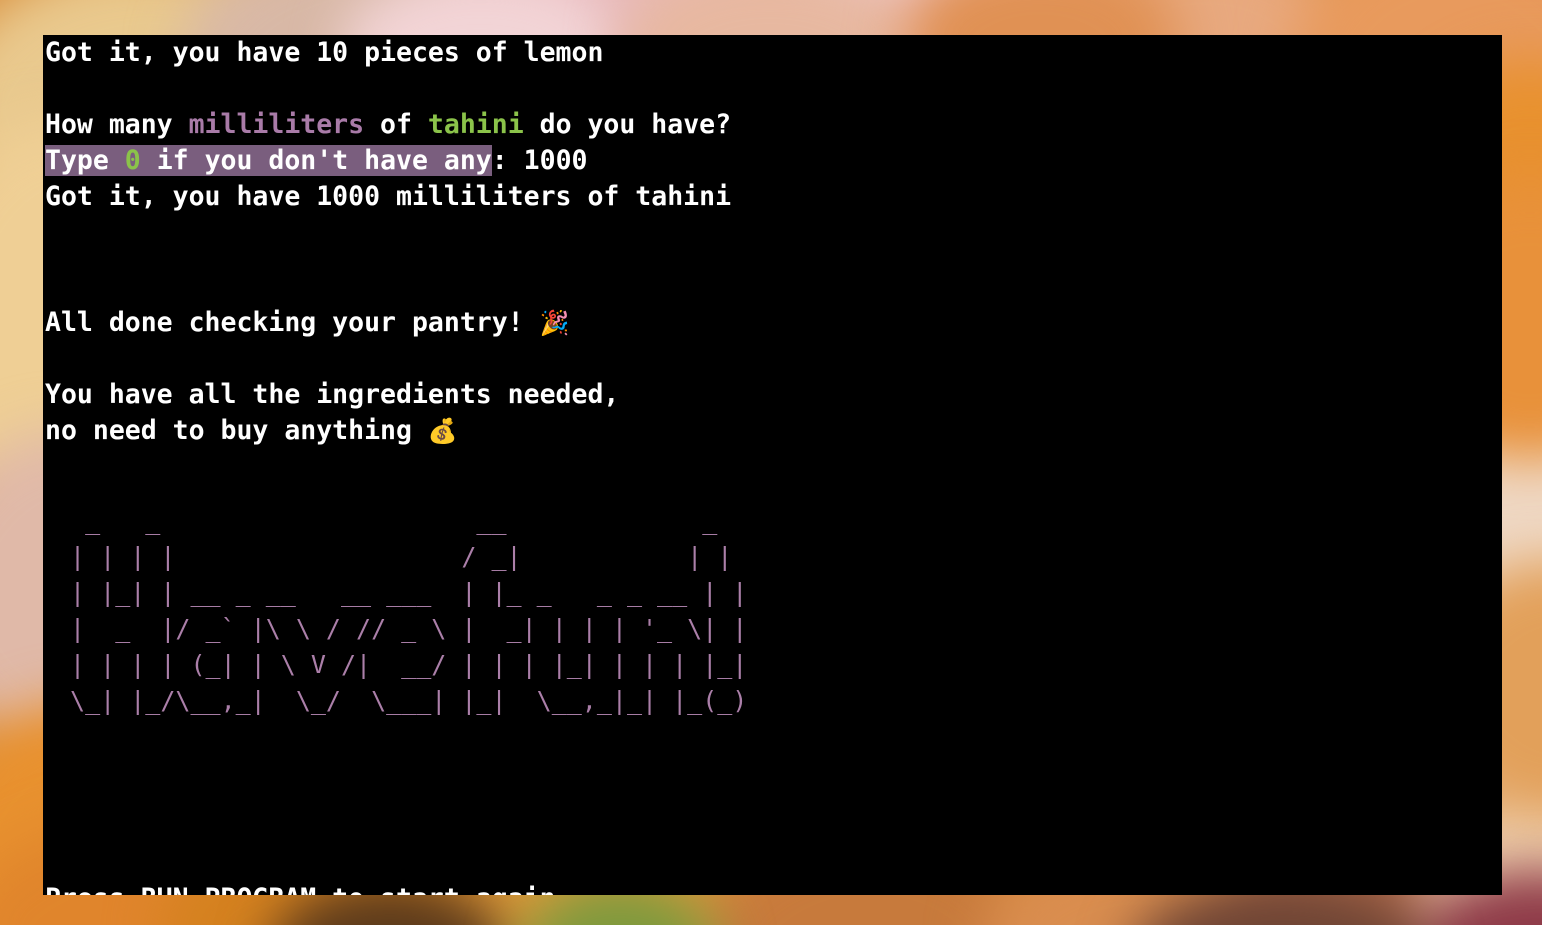 The width and height of the screenshot is (1542, 925). Describe the element at coordinates (772, 323) in the screenshot. I see `output-line-all-done: All done checking your pantry! 🎉` at that location.